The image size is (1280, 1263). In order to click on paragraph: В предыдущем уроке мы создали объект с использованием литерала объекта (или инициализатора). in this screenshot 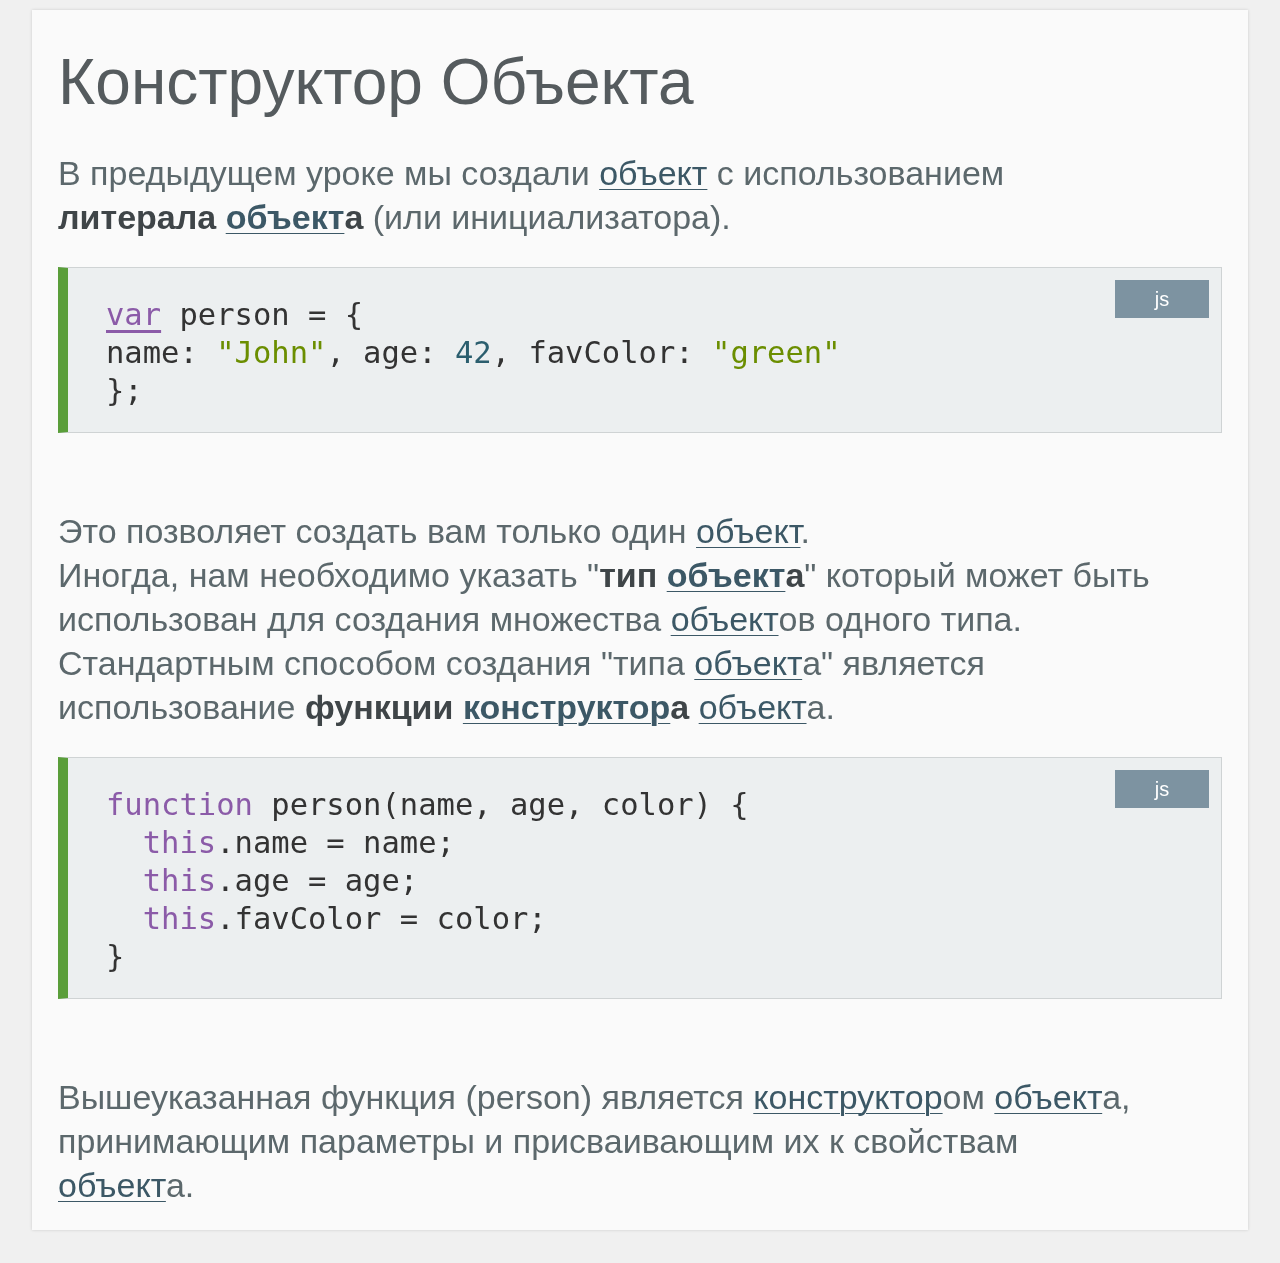, I will do `click(532, 195)`.